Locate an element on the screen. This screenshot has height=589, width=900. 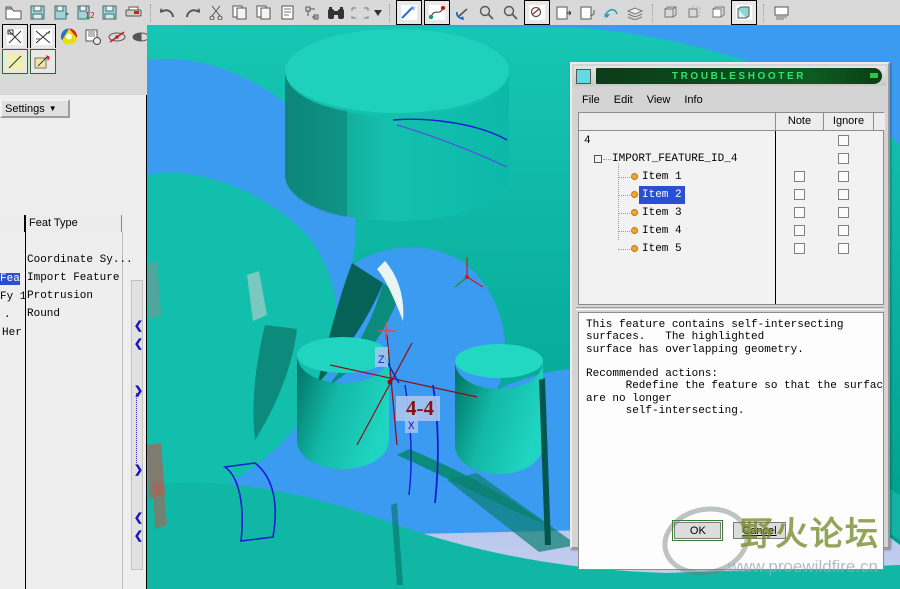
menu-info: Info is located at coordinates (693, 100).